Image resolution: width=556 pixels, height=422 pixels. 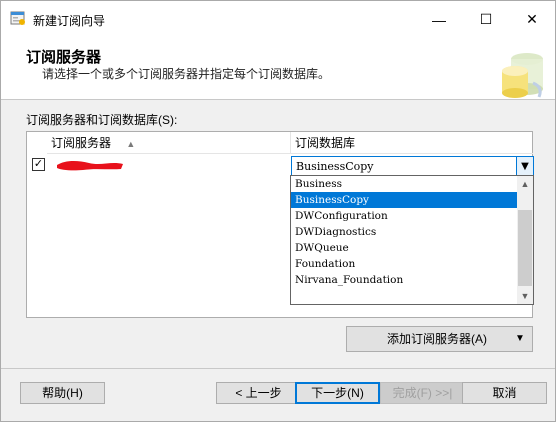 I want to click on maximize-button: ☐, so click(x=486, y=19).